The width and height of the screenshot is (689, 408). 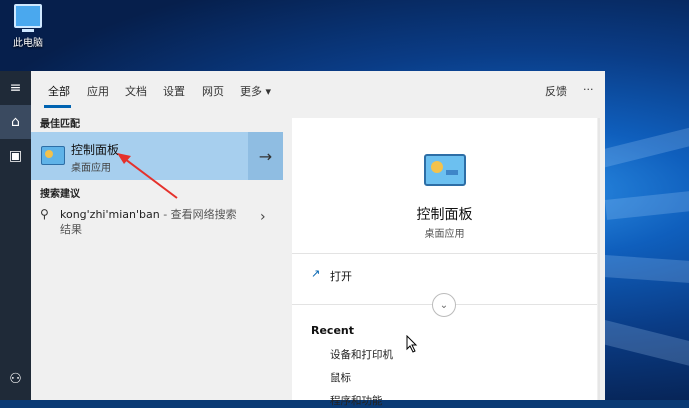 I want to click on more-options-button: ···, so click(x=588, y=89).